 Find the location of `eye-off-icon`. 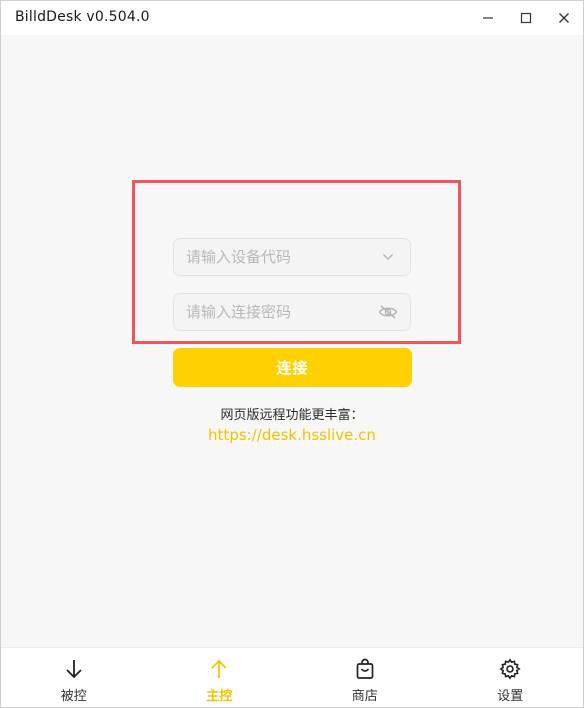

eye-off-icon is located at coordinates (388, 312).